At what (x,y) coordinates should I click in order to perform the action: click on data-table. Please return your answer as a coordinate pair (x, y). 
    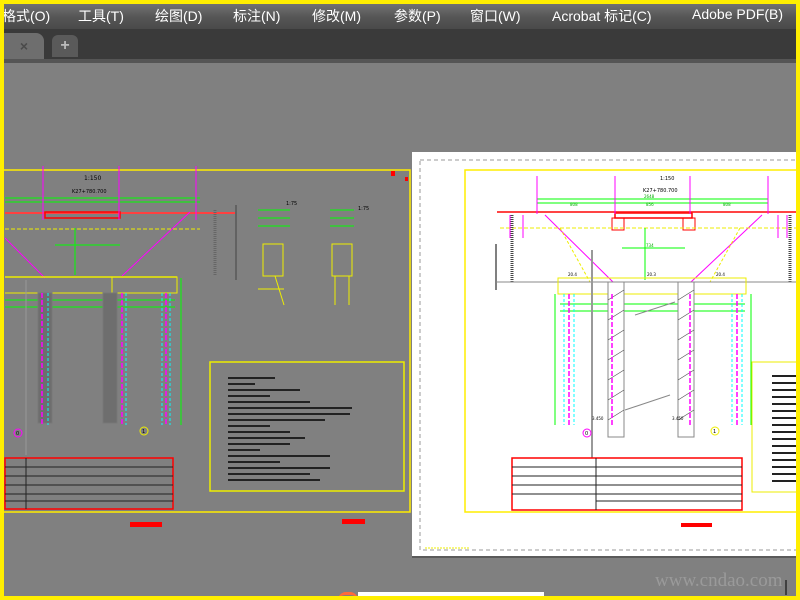
    Looking at the image, I should click on (627, 484).